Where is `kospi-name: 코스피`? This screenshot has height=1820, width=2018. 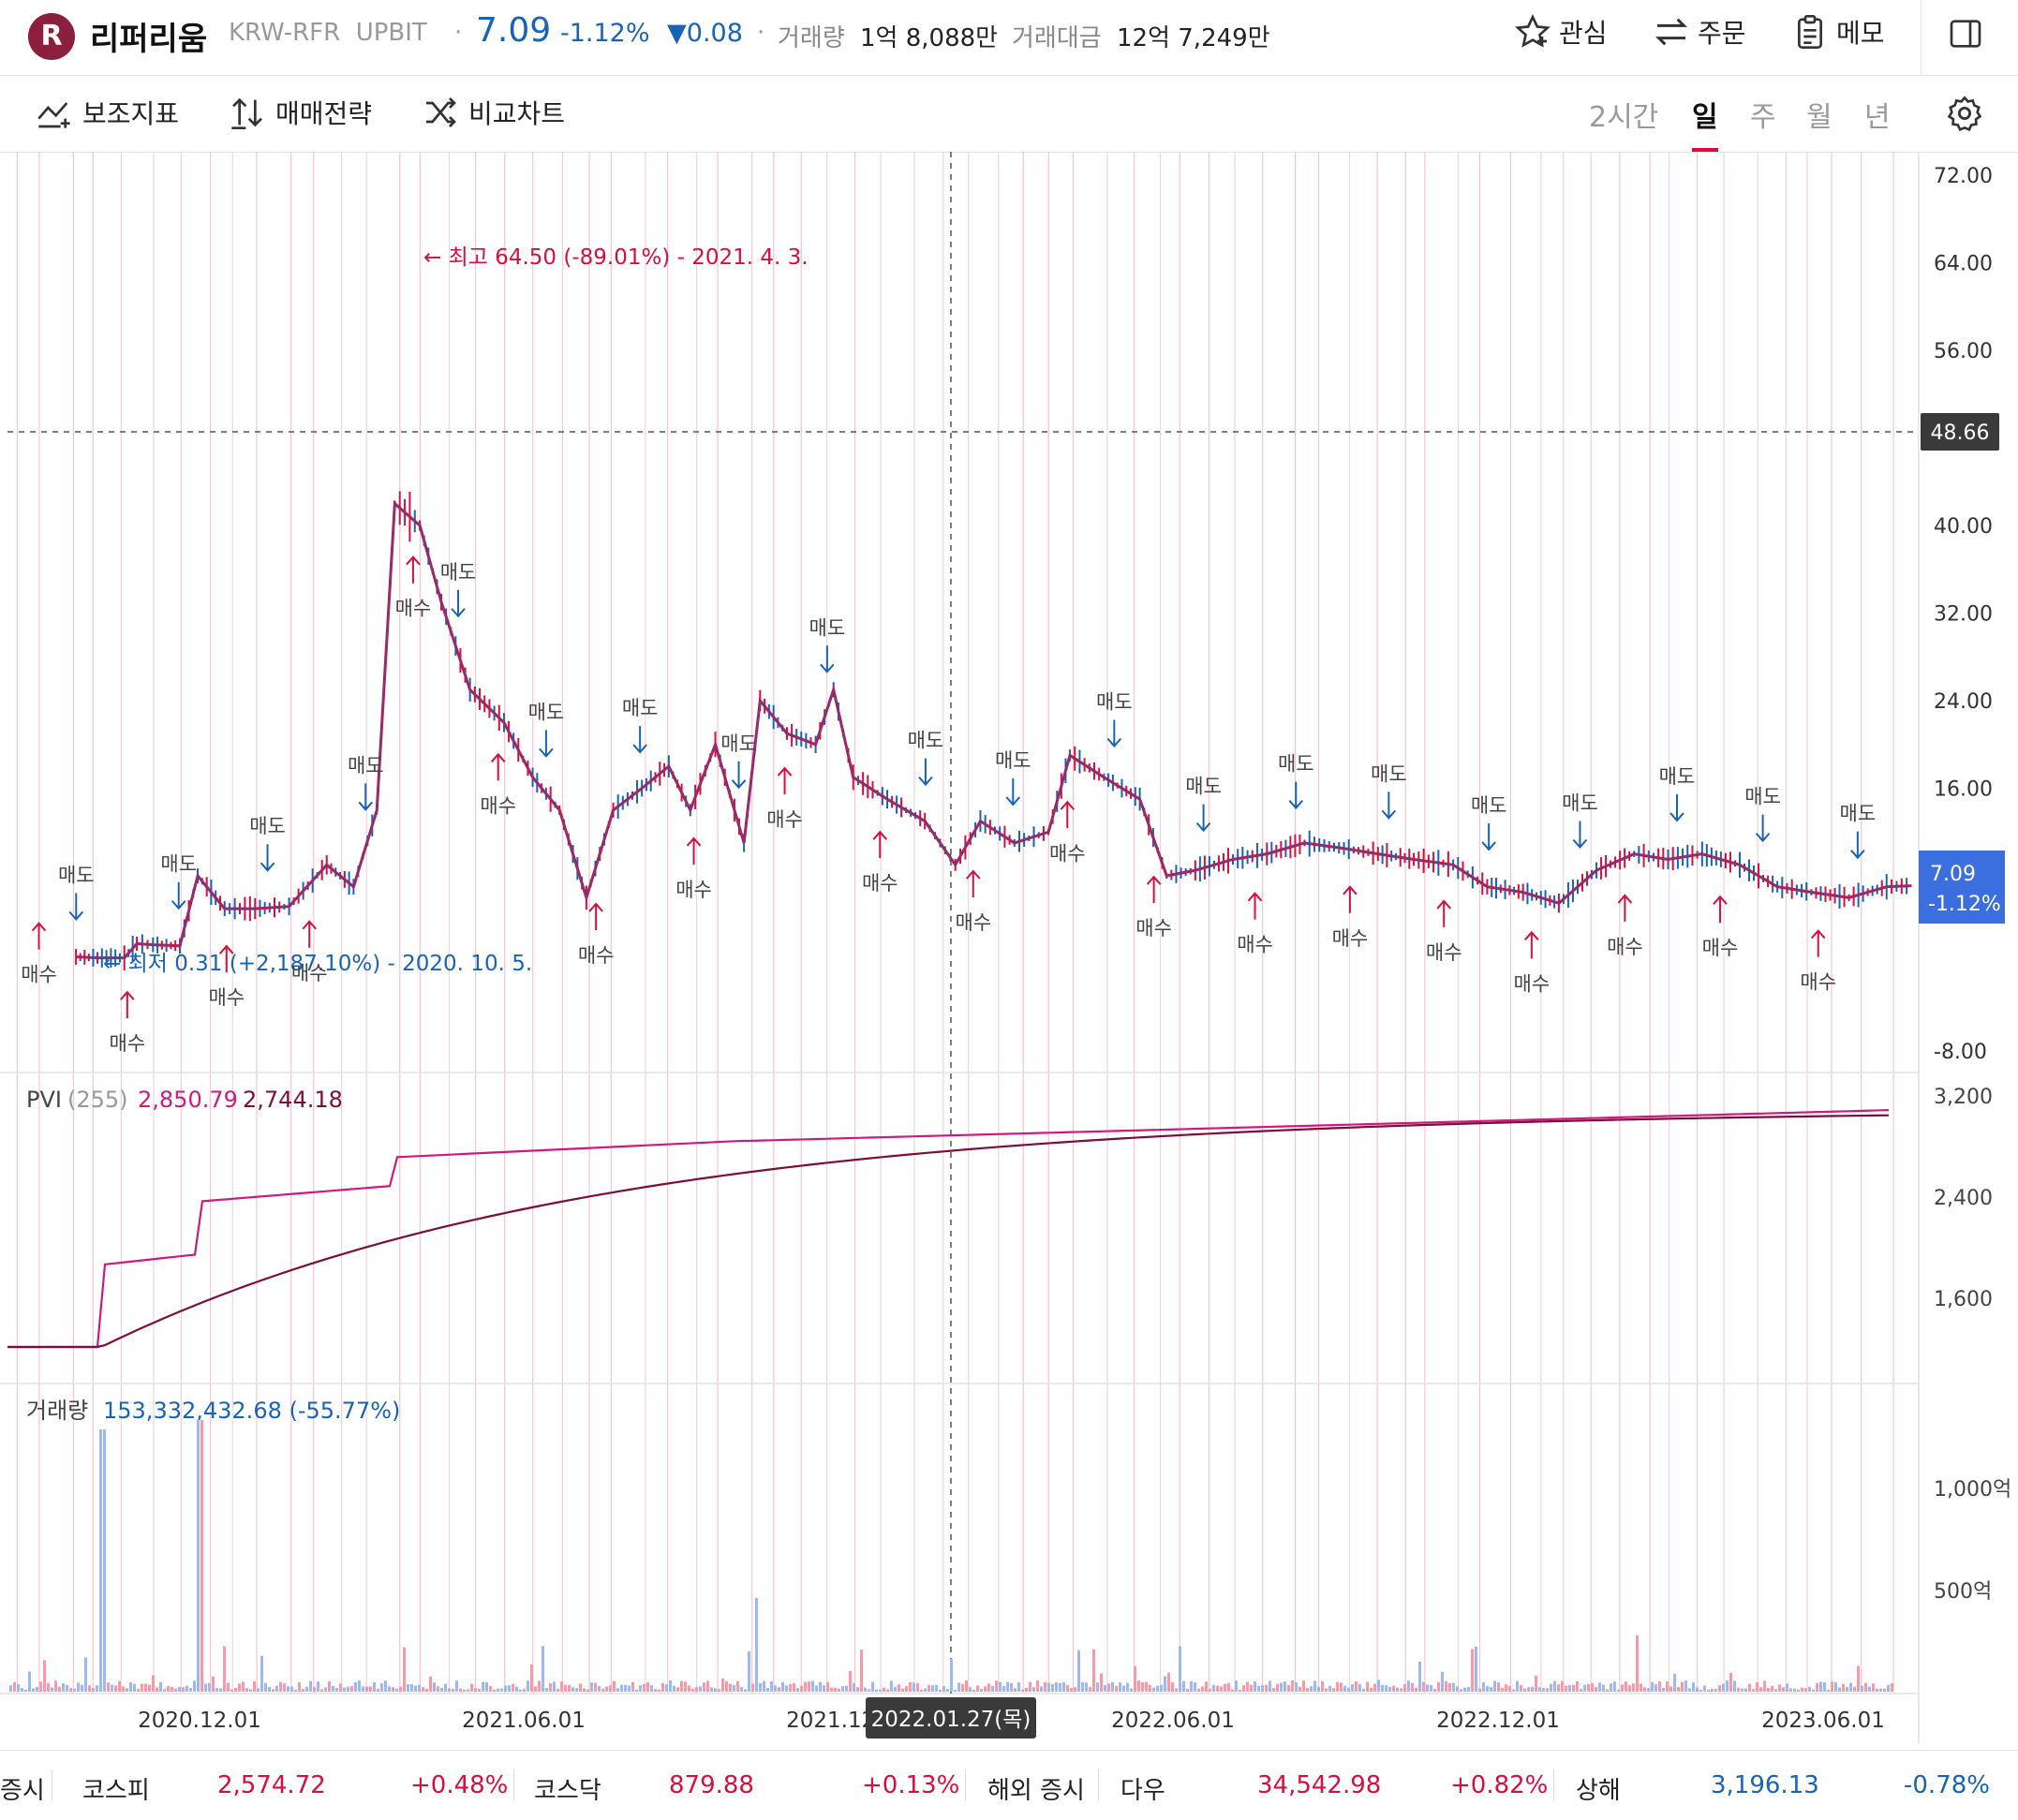 kospi-name: 코스피 is located at coordinates (116, 1789).